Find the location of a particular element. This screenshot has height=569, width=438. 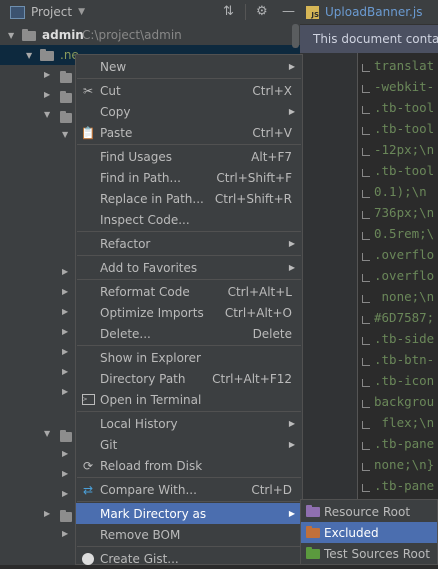

project-tool-window-header: Project ▼ ⇅ ⚙ — is located at coordinates (150, 12).